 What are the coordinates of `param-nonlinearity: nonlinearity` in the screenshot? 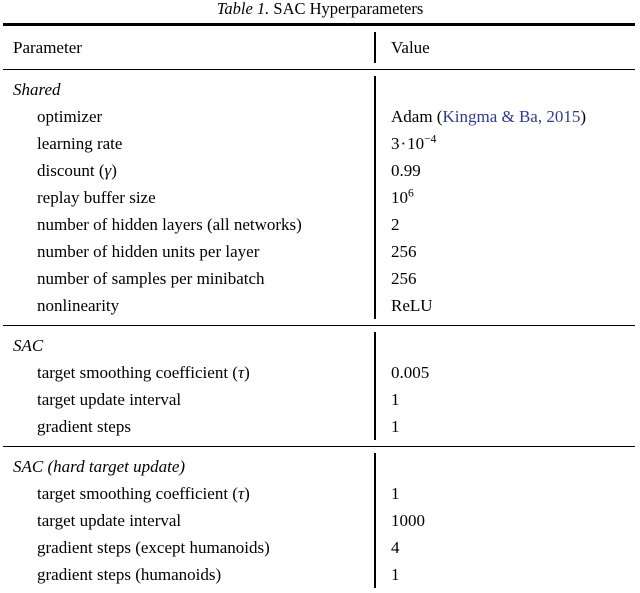 It's located at (78, 305).